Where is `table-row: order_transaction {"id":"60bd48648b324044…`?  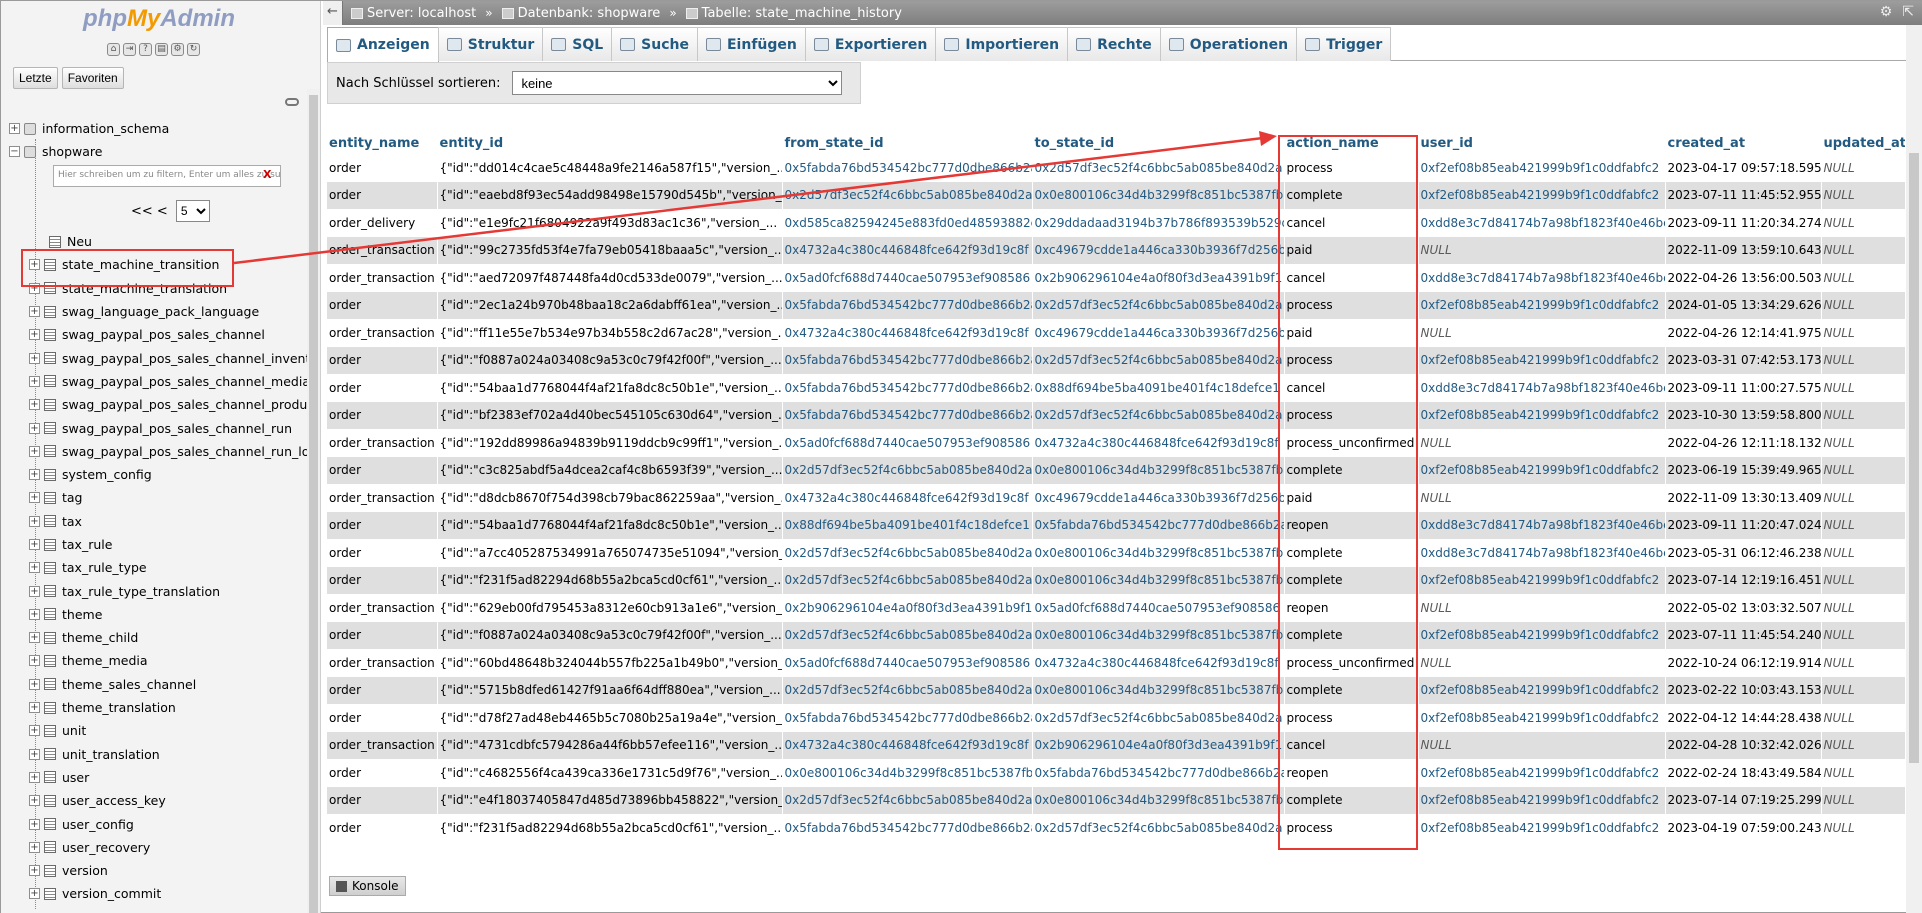 table-row: order_transaction {"id":"60bd48648b324044… is located at coordinates (1116, 663).